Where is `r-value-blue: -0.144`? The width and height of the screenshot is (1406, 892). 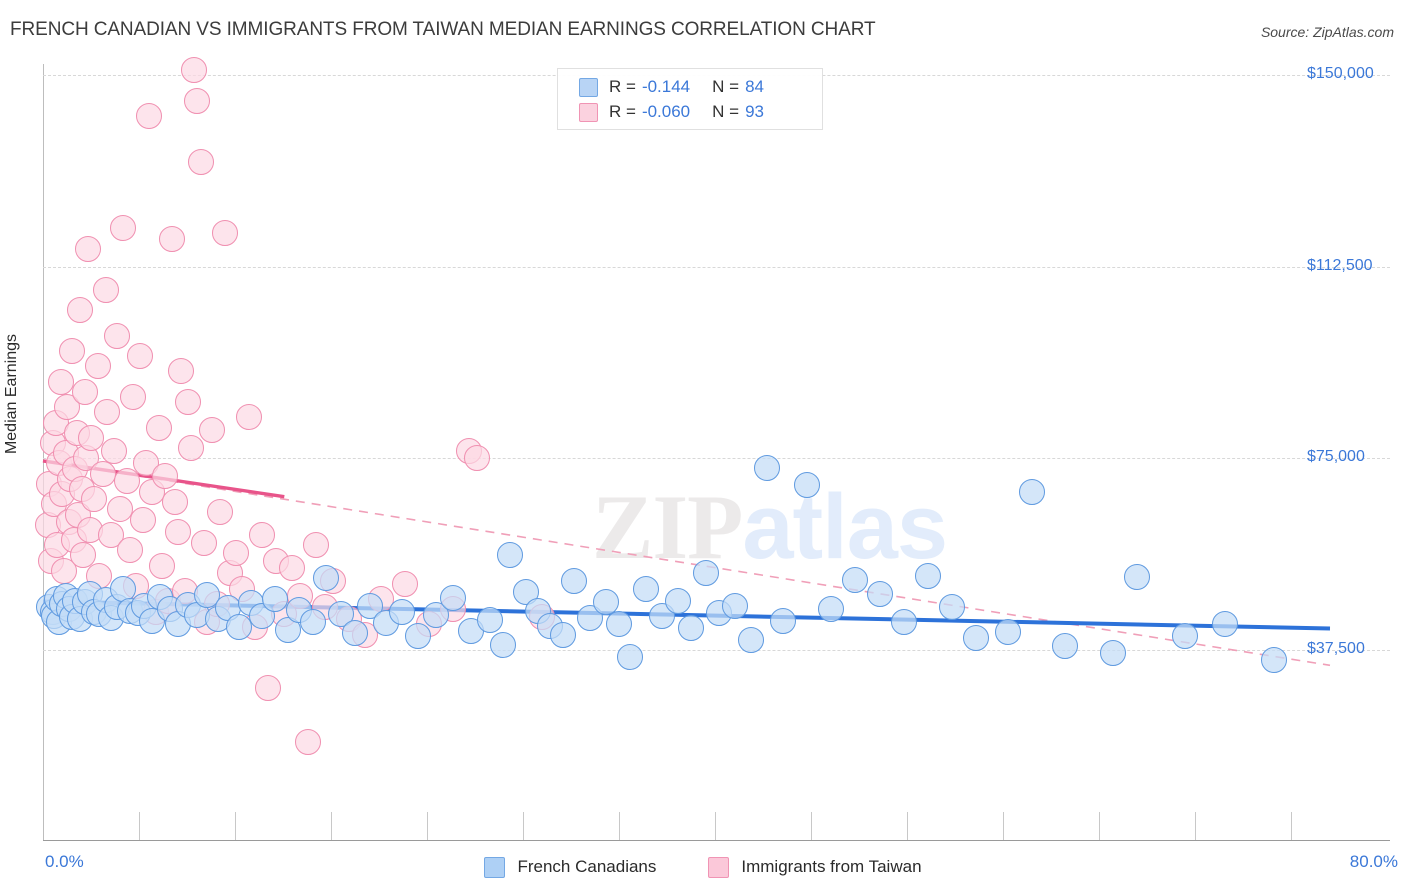
r-value-blue: -0.144 is located at coordinates (666, 86).